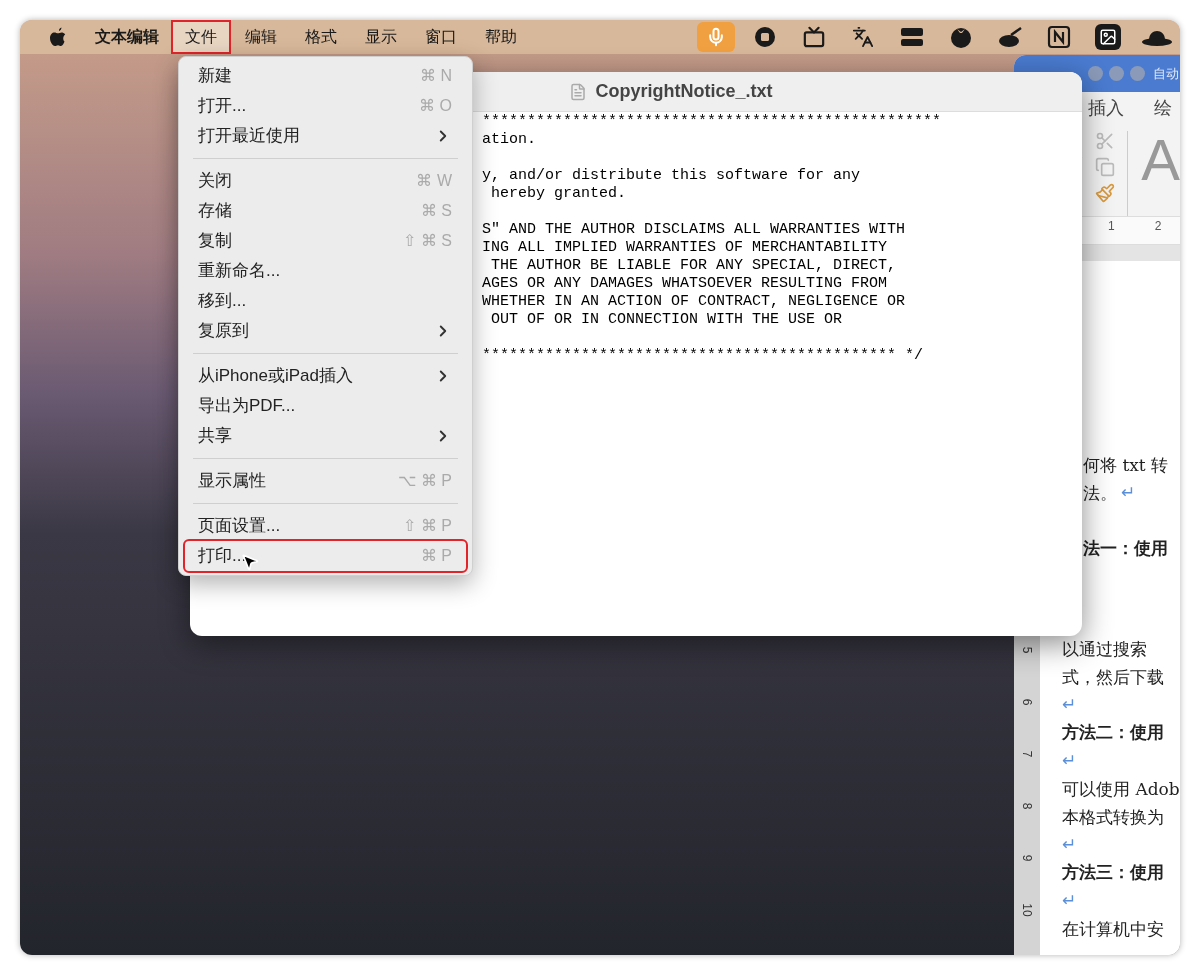  What do you see at coordinates (666, 320) in the screenshot?
I see `text-line: OUT OF OR IN CONNECTION WITH THE USE OR` at bounding box center [666, 320].